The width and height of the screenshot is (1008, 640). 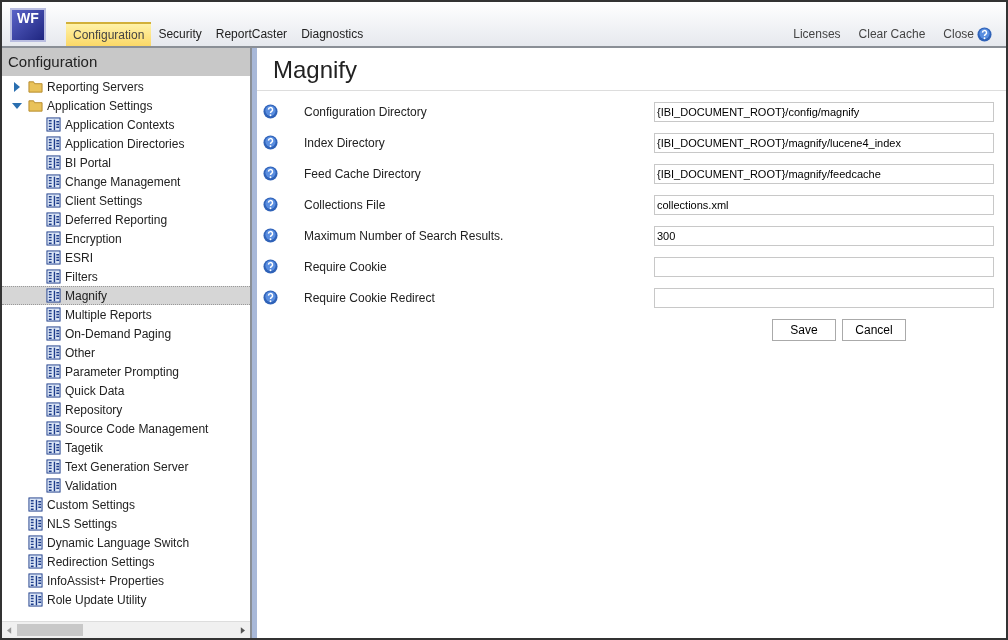 I want to click on tree-item: Source Code Management, so click(x=126, y=428).